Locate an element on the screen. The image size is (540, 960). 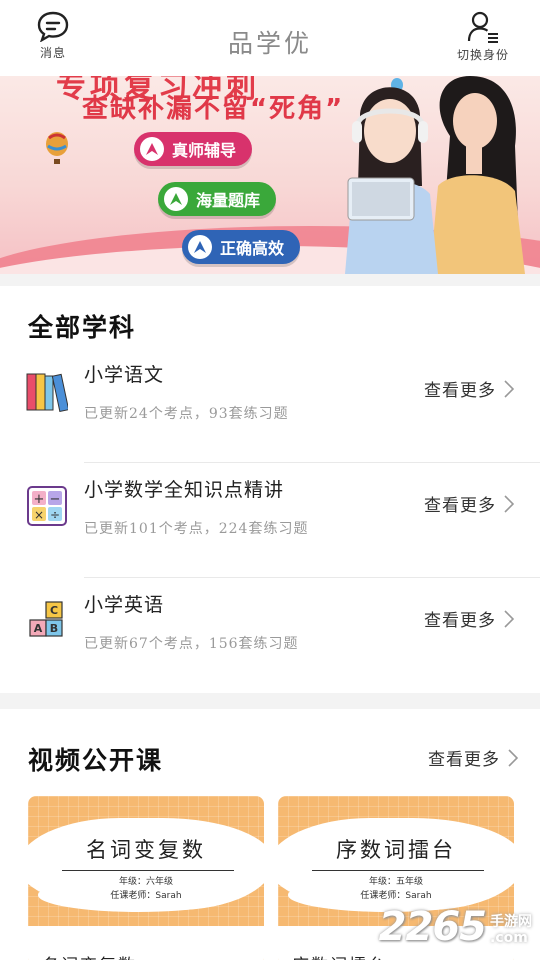
video-card: 名词变复数 年级：六年级 任课老师：Sarah 名词变复数 is located at coordinates (146, 878).